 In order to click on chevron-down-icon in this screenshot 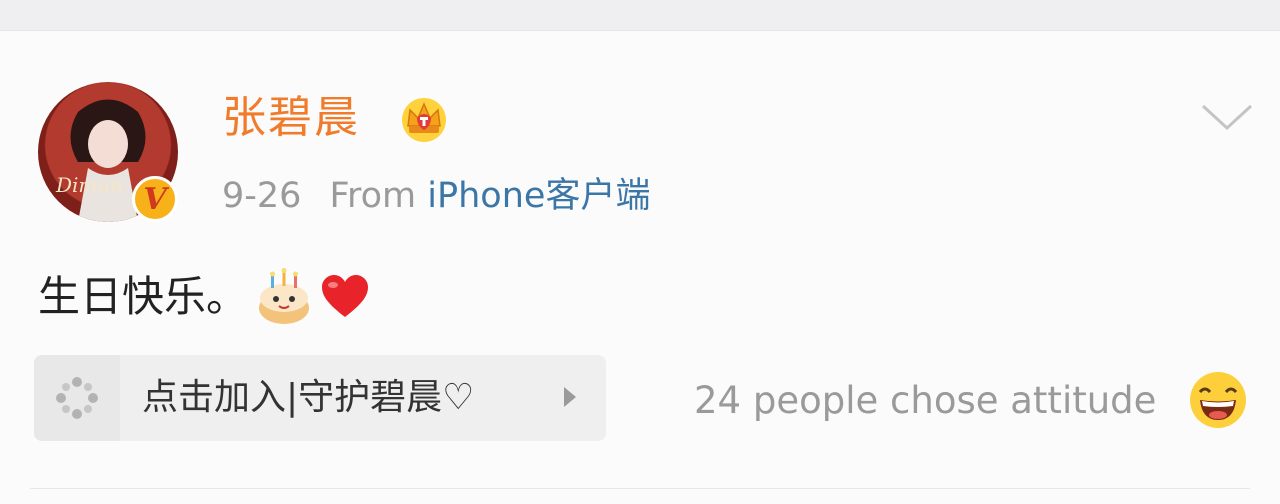, I will do `click(1227, 117)`.